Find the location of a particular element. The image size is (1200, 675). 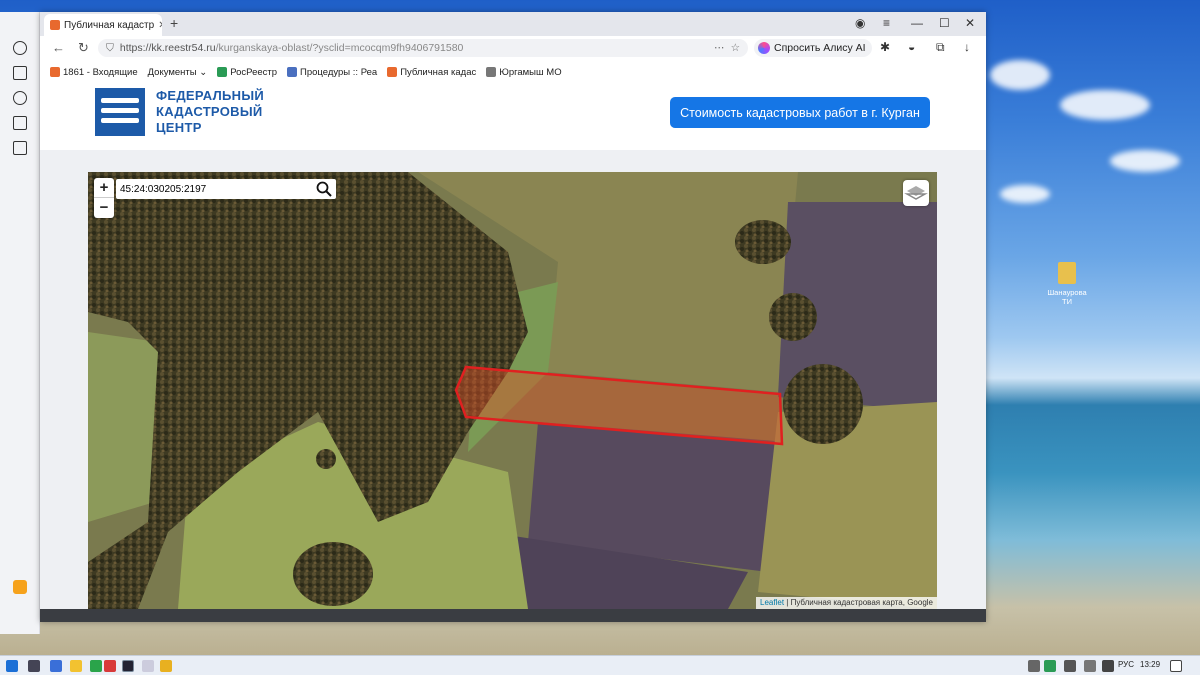

back-icon: ← is located at coordinates (58, 47).